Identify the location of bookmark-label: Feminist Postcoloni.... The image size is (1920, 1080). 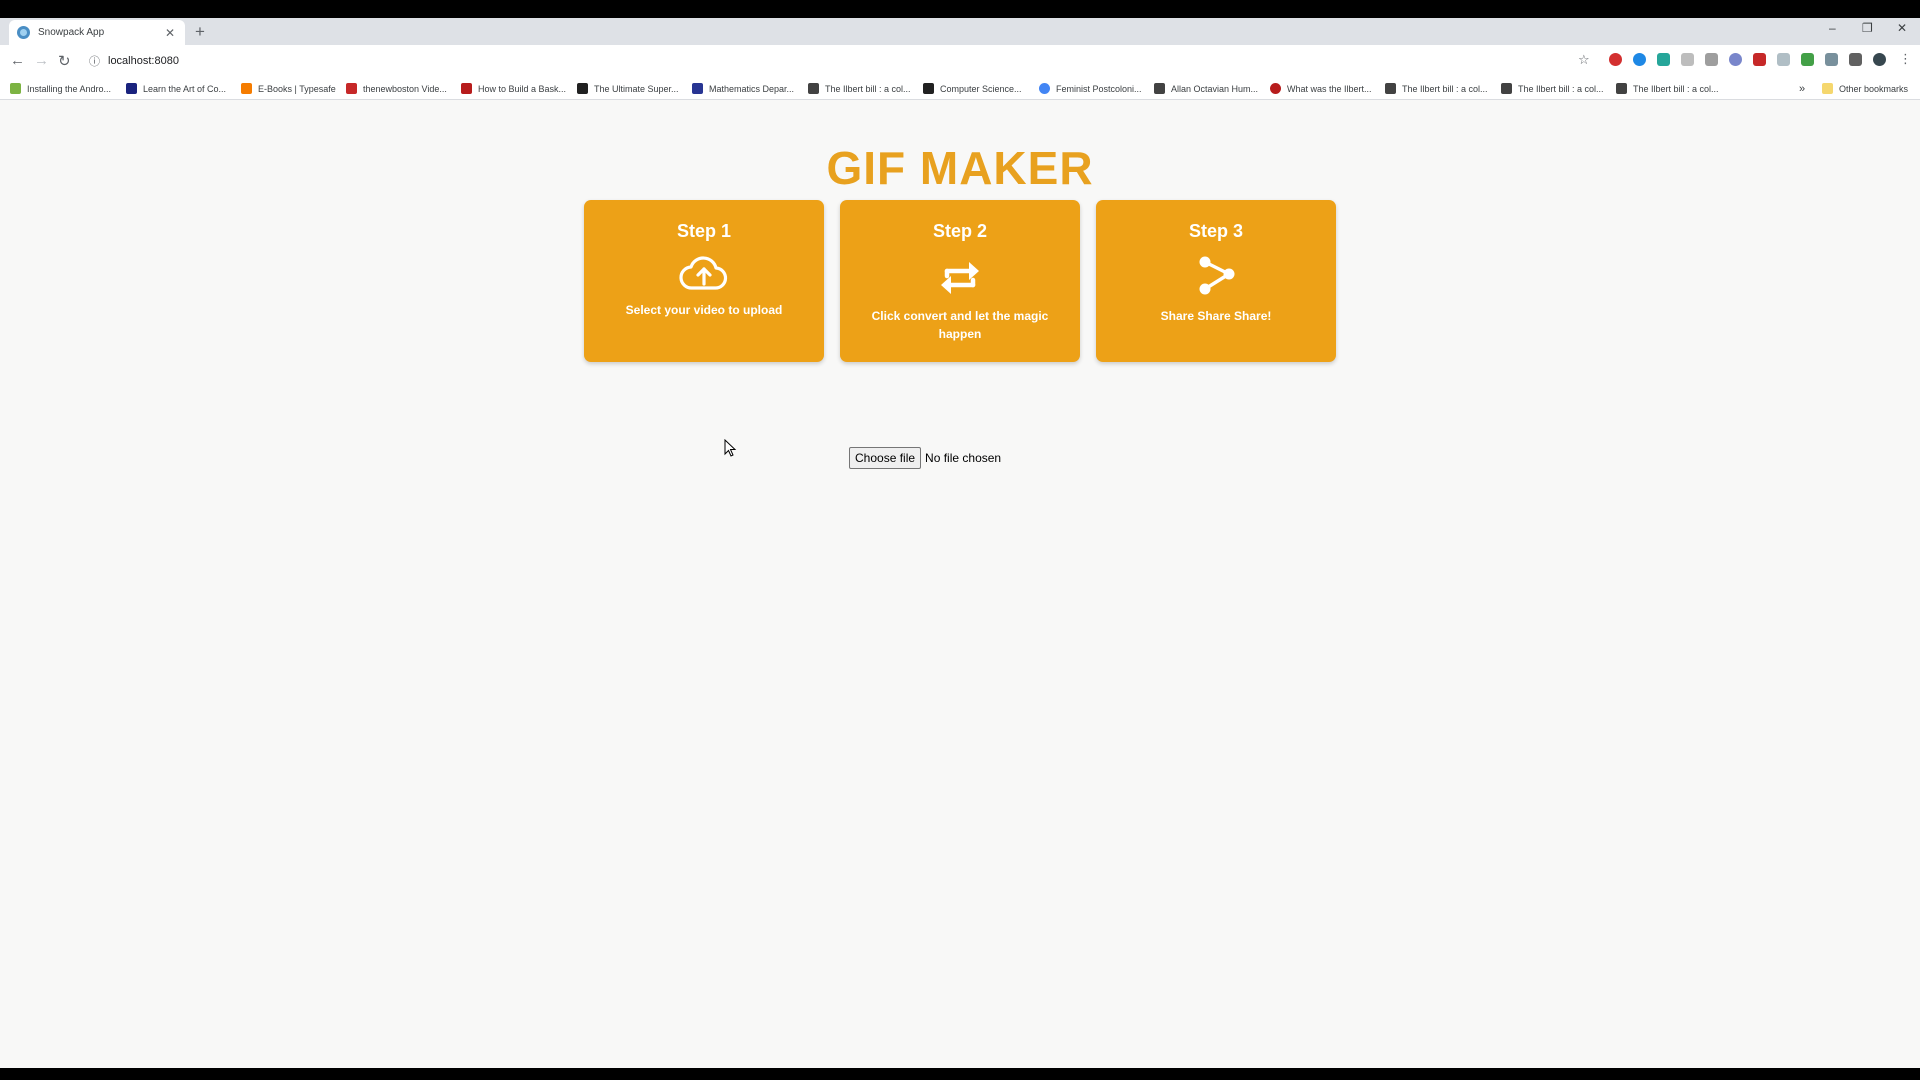
(1099, 88).